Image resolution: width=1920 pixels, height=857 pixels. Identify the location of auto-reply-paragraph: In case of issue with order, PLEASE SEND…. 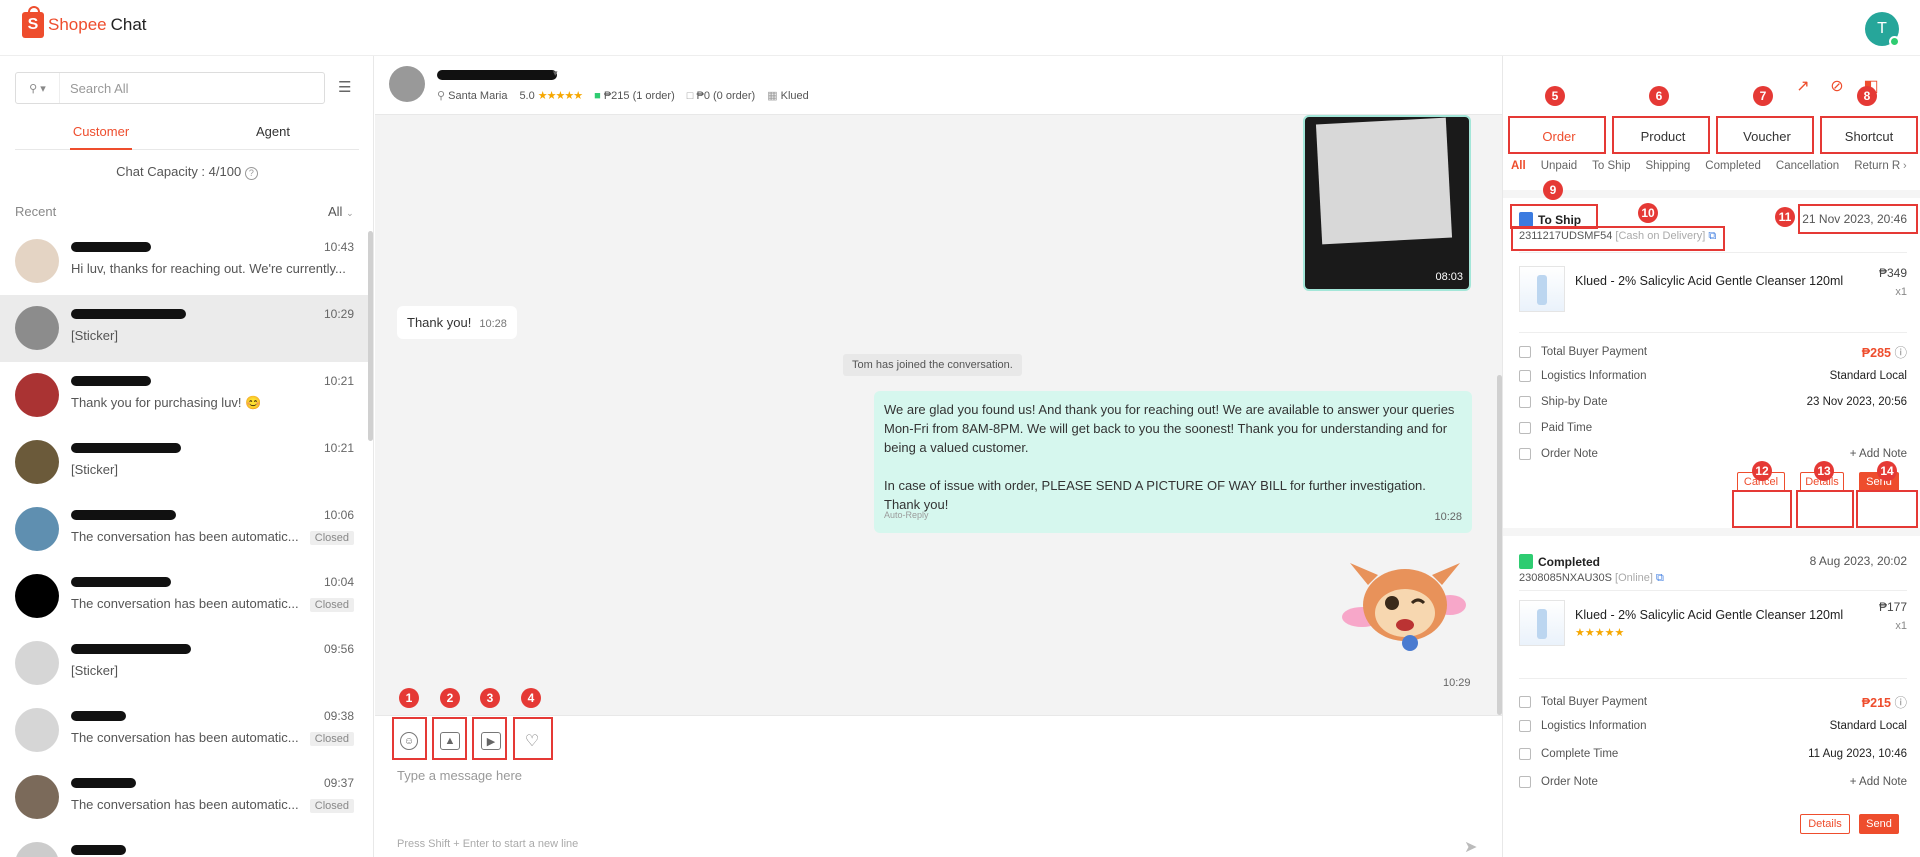
(1155, 495).